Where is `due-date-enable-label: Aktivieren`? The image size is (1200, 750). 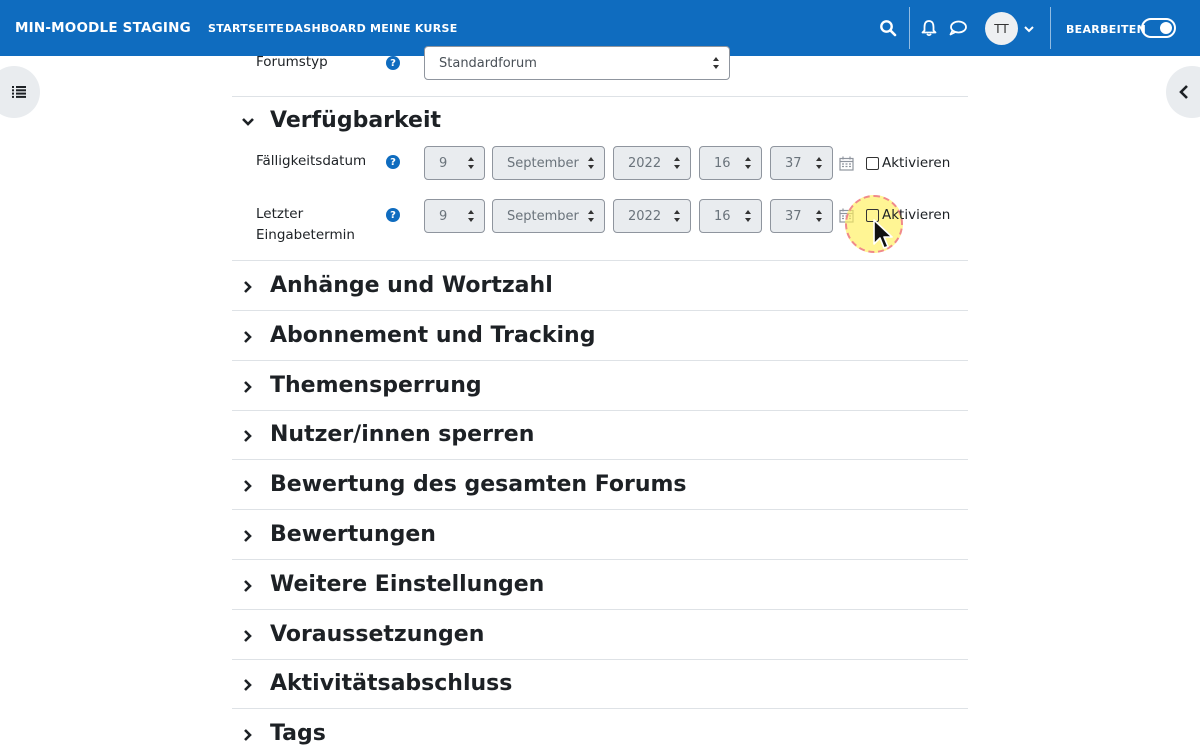 due-date-enable-label: Aktivieren is located at coordinates (916, 163).